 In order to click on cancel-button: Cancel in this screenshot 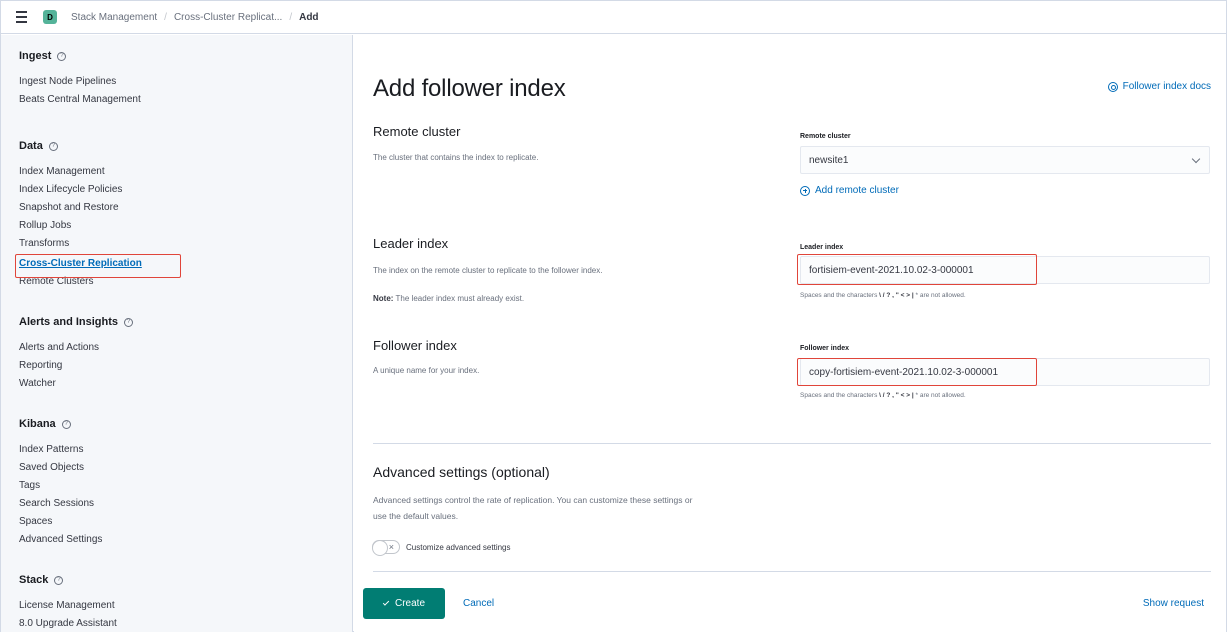, I will do `click(478, 603)`.